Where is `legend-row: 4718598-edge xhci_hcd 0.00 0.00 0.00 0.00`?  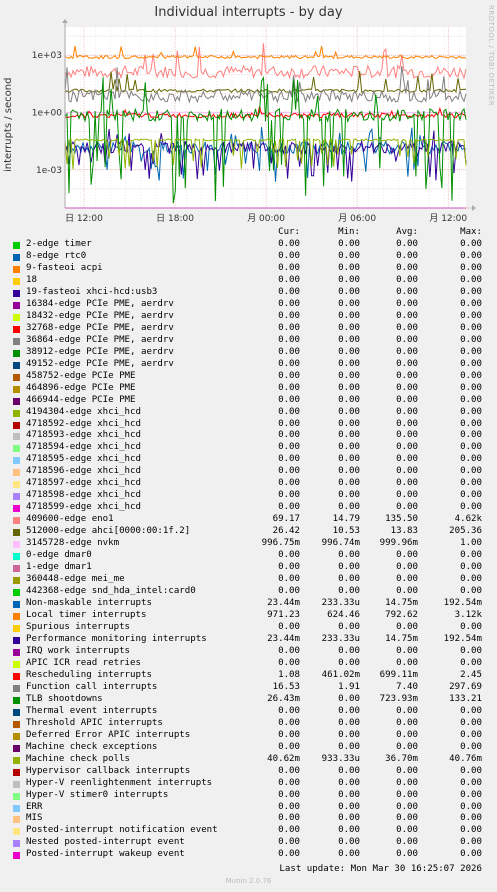
legend-row: 4718598-edge xhci_hcd 0.00 0.00 0.00 0.00 is located at coordinates (248, 496).